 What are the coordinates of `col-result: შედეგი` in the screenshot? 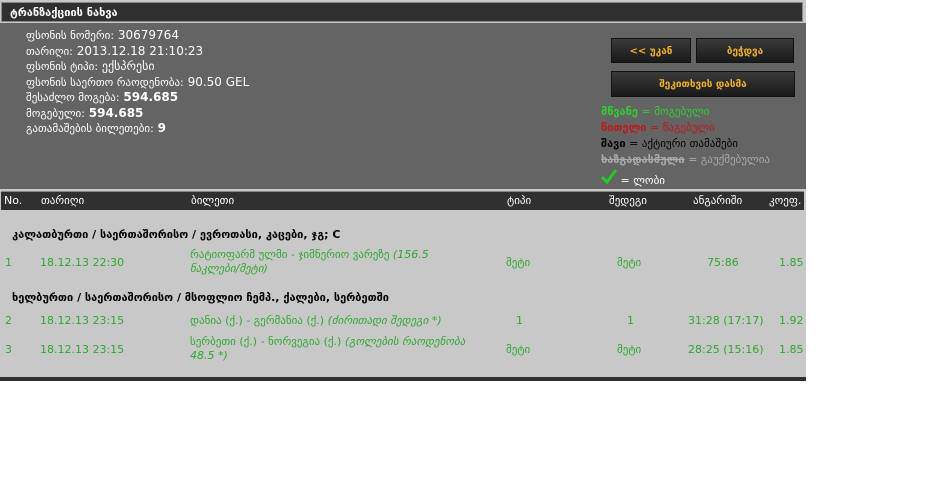 It's located at (628, 200).